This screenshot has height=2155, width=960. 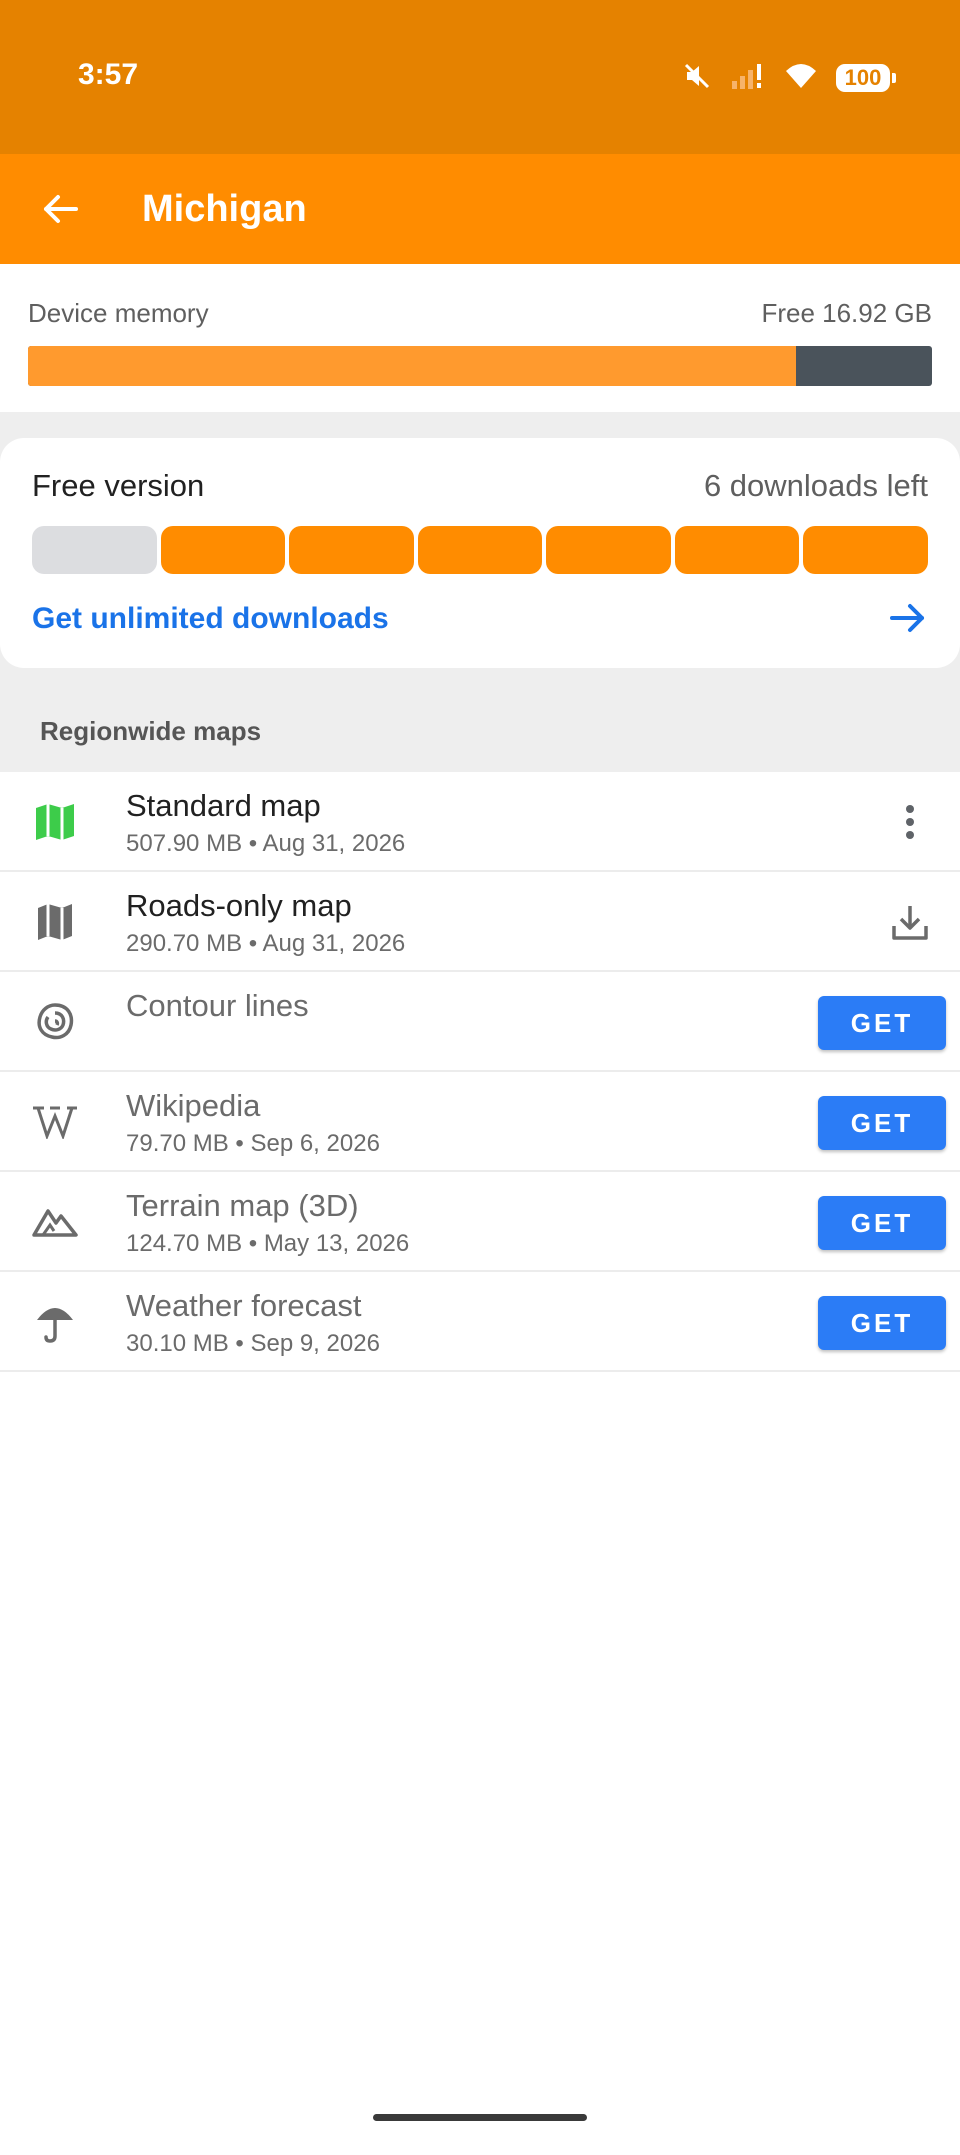 What do you see at coordinates (242, 1205) in the screenshot?
I see `item-title: Terrain map (3D)` at bounding box center [242, 1205].